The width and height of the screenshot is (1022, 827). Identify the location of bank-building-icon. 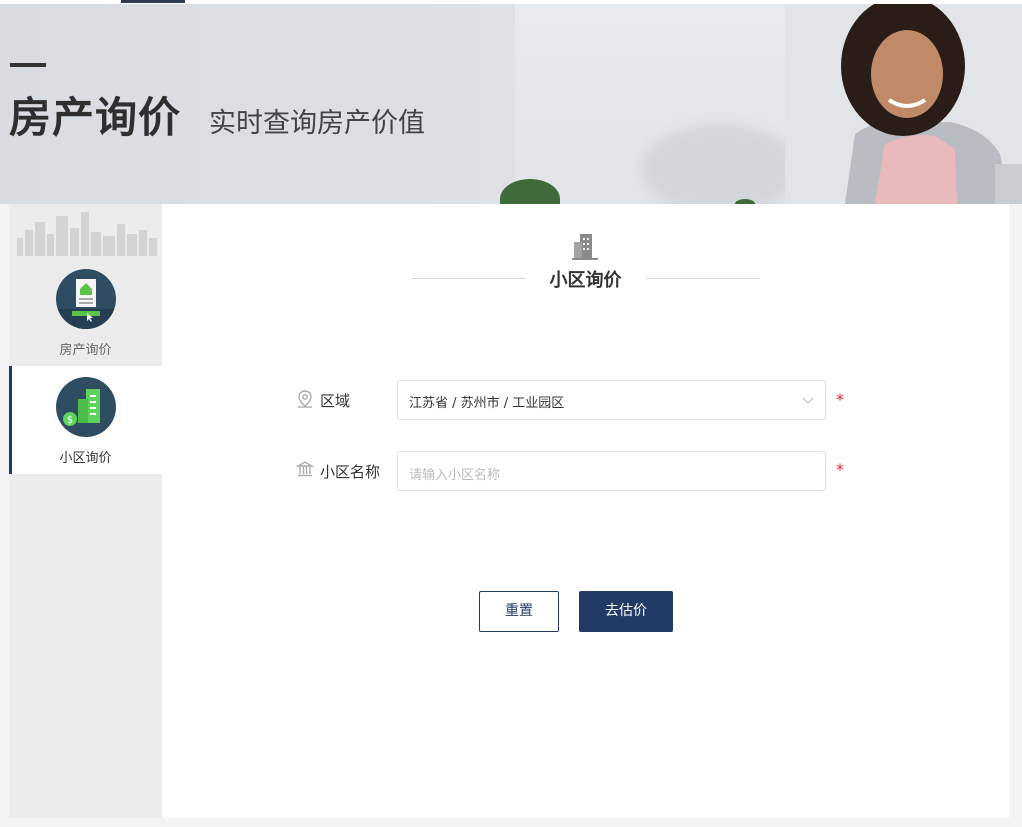
(305, 469).